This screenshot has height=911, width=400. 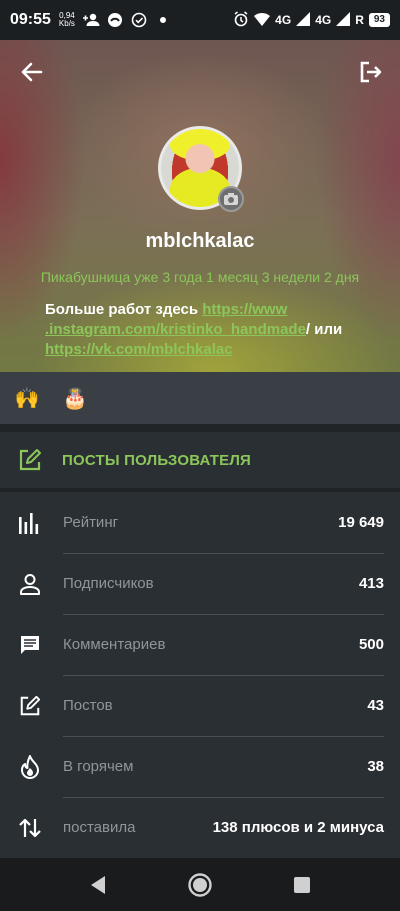 I want to click on stat-posts-value: 43, so click(x=375, y=705).